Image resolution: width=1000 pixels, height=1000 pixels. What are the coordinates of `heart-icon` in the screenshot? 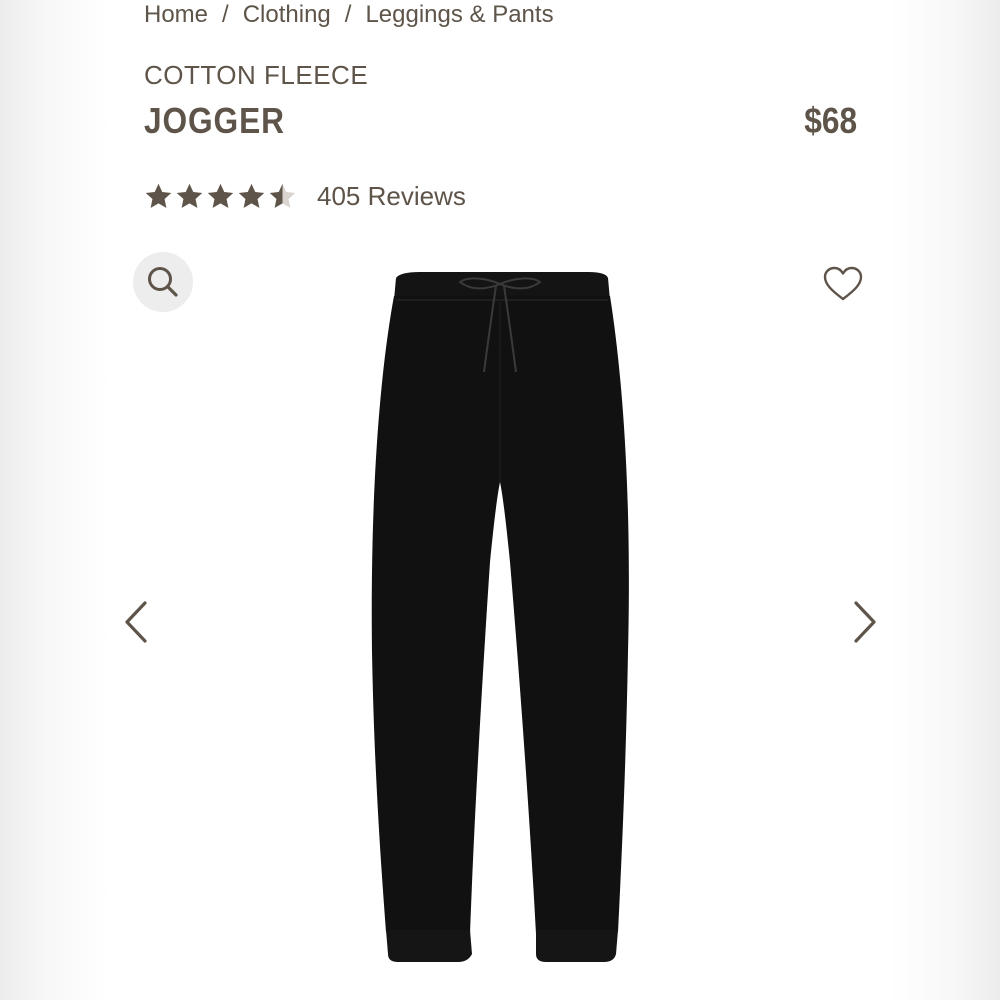 It's located at (843, 283).